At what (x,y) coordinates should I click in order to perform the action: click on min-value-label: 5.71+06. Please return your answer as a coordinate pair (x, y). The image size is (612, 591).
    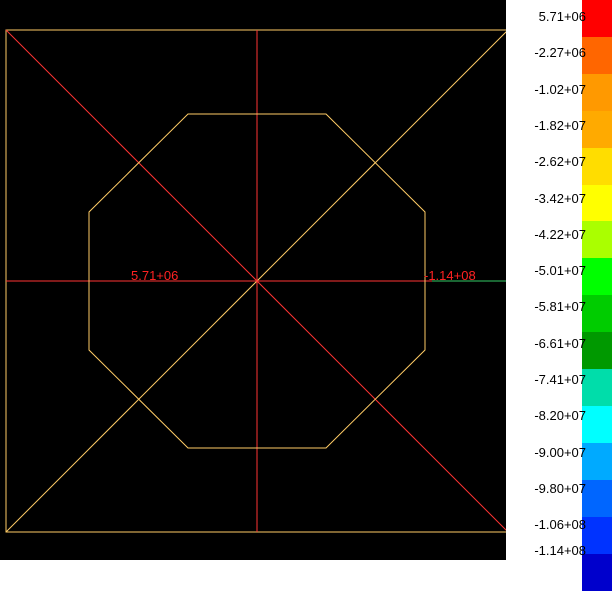
    Looking at the image, I should click on (154, 275).